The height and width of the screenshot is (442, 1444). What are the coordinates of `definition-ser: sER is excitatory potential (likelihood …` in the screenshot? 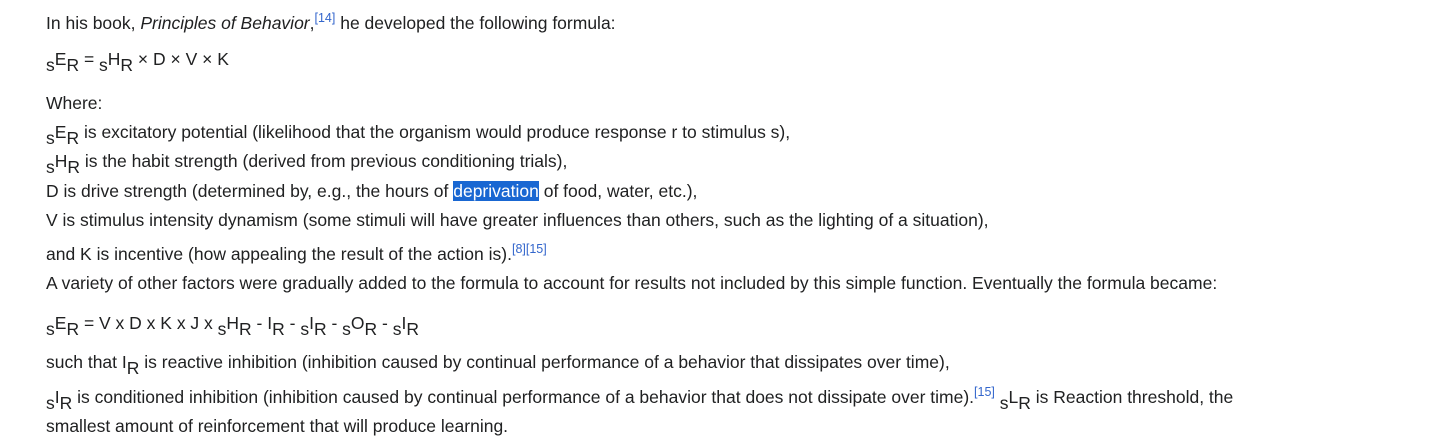 It's located at (517, 132).